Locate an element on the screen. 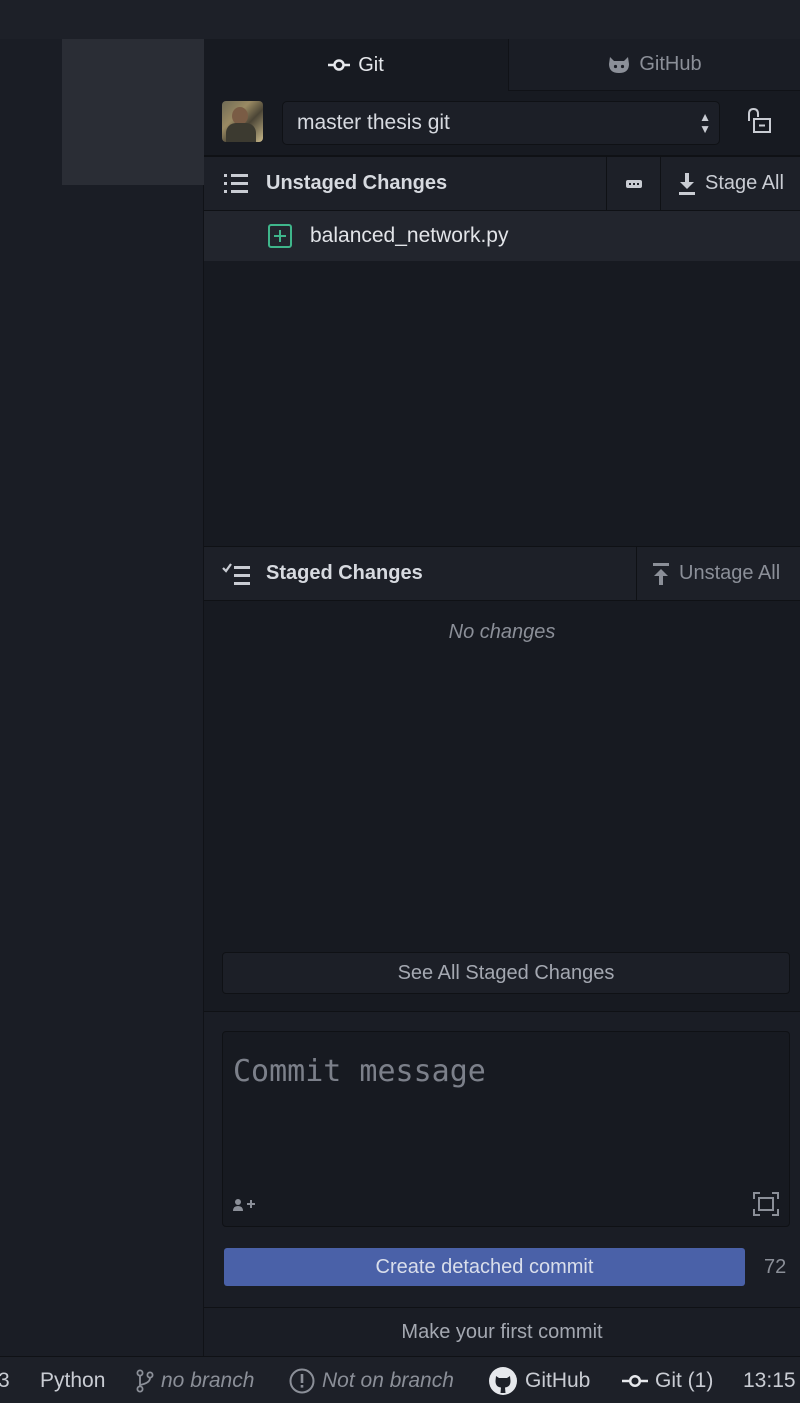 Image resolution: width=800 pixels, height=1403 pixels. alert-icon is located at coordinates (302, 1380).